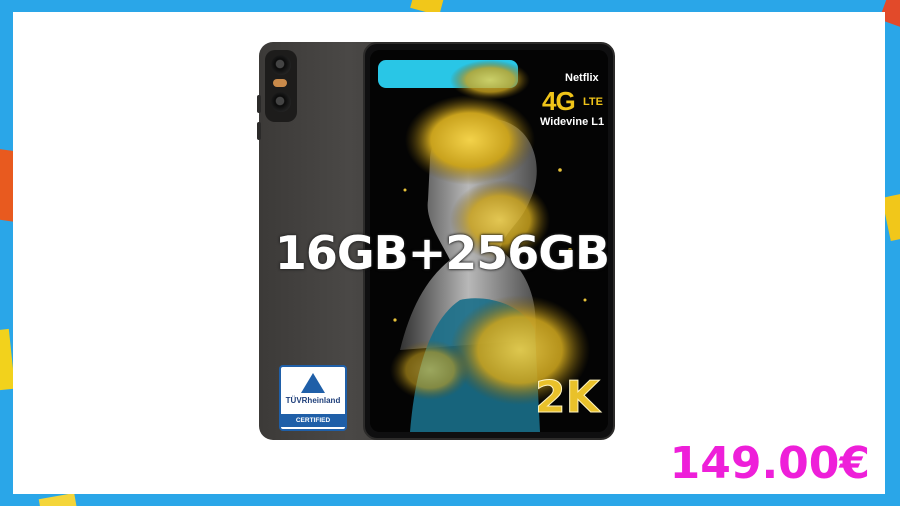 Image resolution: width=900 pixels, height=506 pixels. I want to click on storage-spec-text: 16GB+256GB, so click(442, 253).